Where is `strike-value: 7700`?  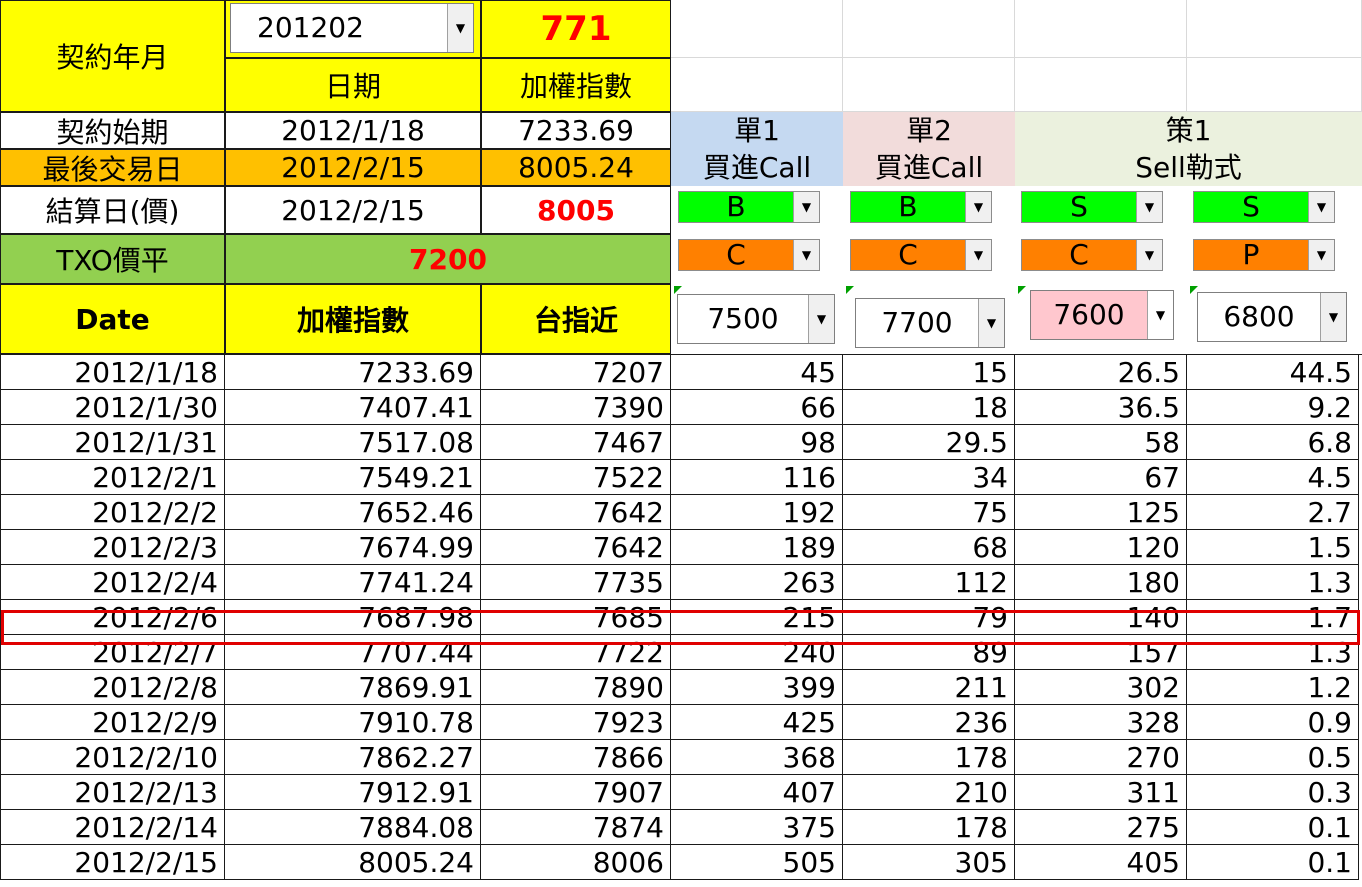 strike-value: 7700 is located at coordinates (917, 322).